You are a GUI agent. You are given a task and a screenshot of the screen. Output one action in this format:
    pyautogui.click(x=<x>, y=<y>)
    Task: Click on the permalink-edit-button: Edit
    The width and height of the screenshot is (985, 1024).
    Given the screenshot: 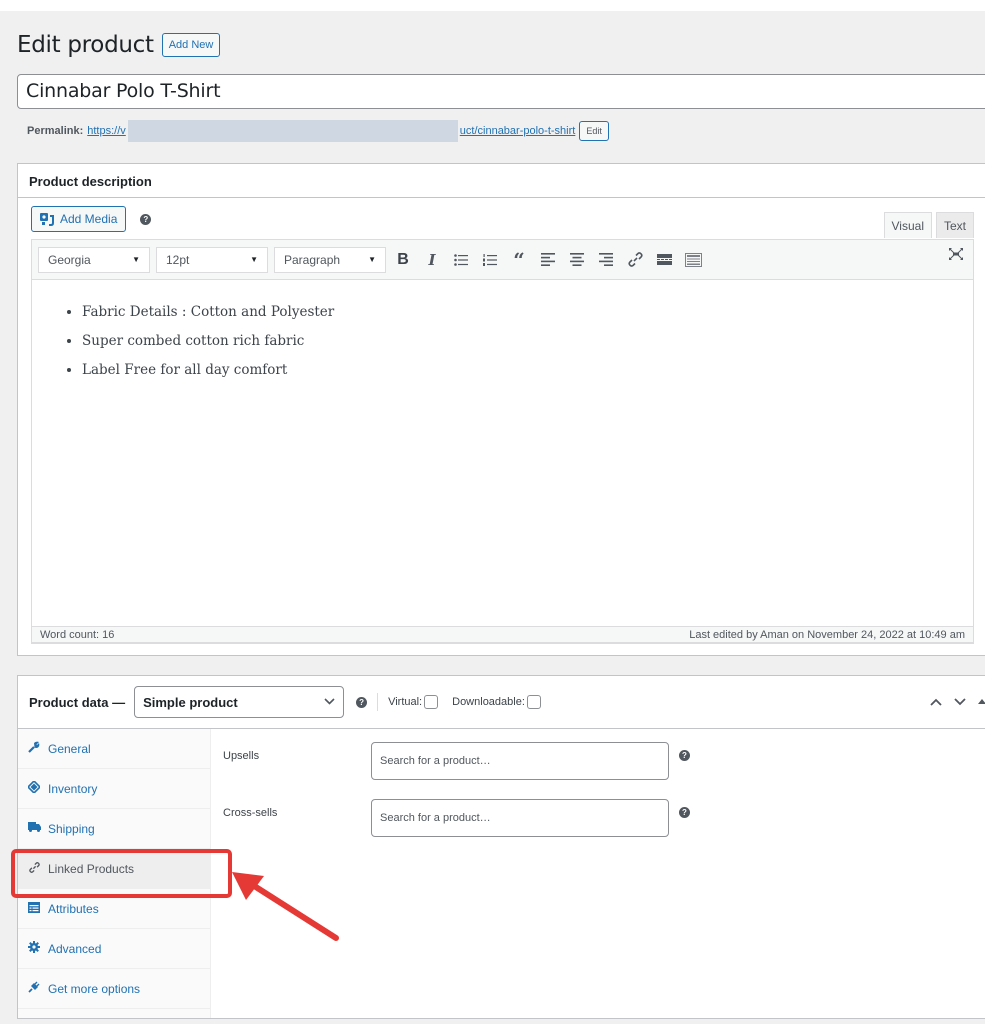 What is the action you would take?
    pyautogui.click(x=594, y=131)
    